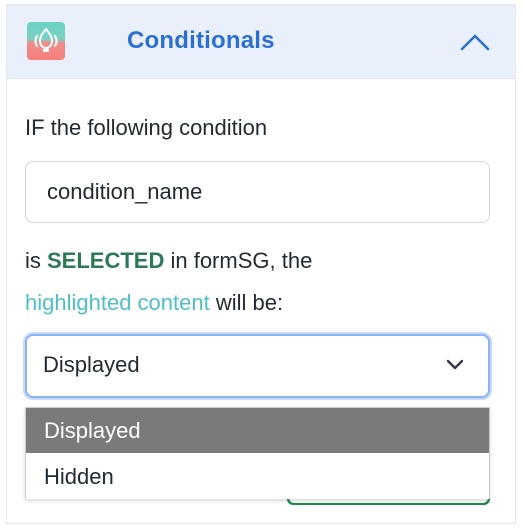  I want to click on result-suffix: will be:, so click(246, 302).